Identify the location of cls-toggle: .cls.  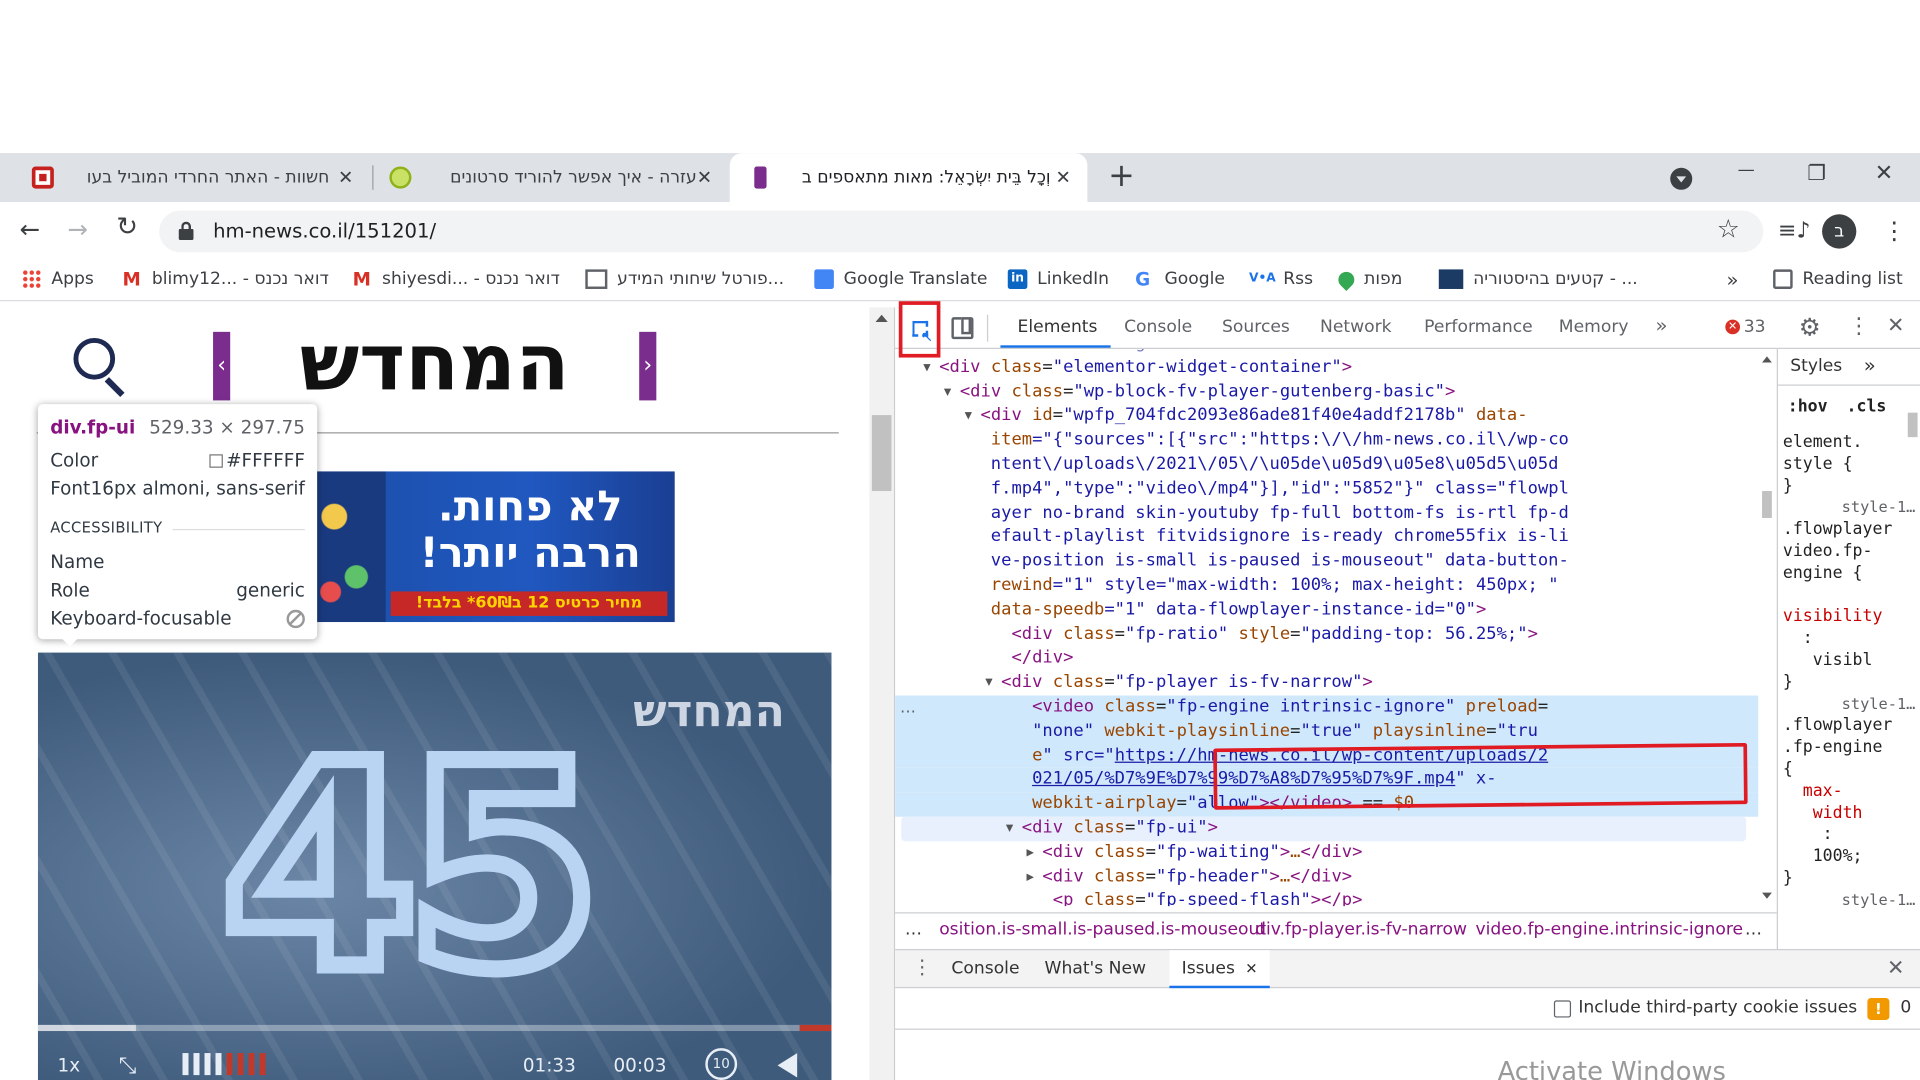
(1867, 407).